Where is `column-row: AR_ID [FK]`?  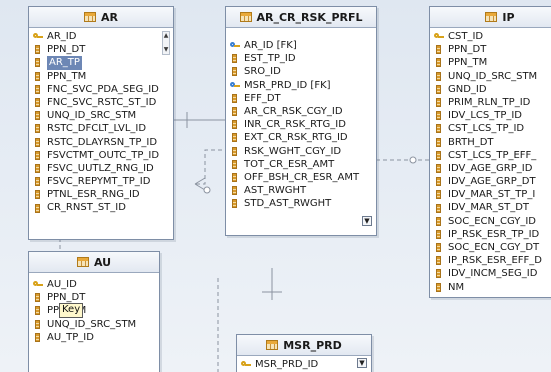
column-row: AR_ID [FK] is located at coordinates (301, 45).